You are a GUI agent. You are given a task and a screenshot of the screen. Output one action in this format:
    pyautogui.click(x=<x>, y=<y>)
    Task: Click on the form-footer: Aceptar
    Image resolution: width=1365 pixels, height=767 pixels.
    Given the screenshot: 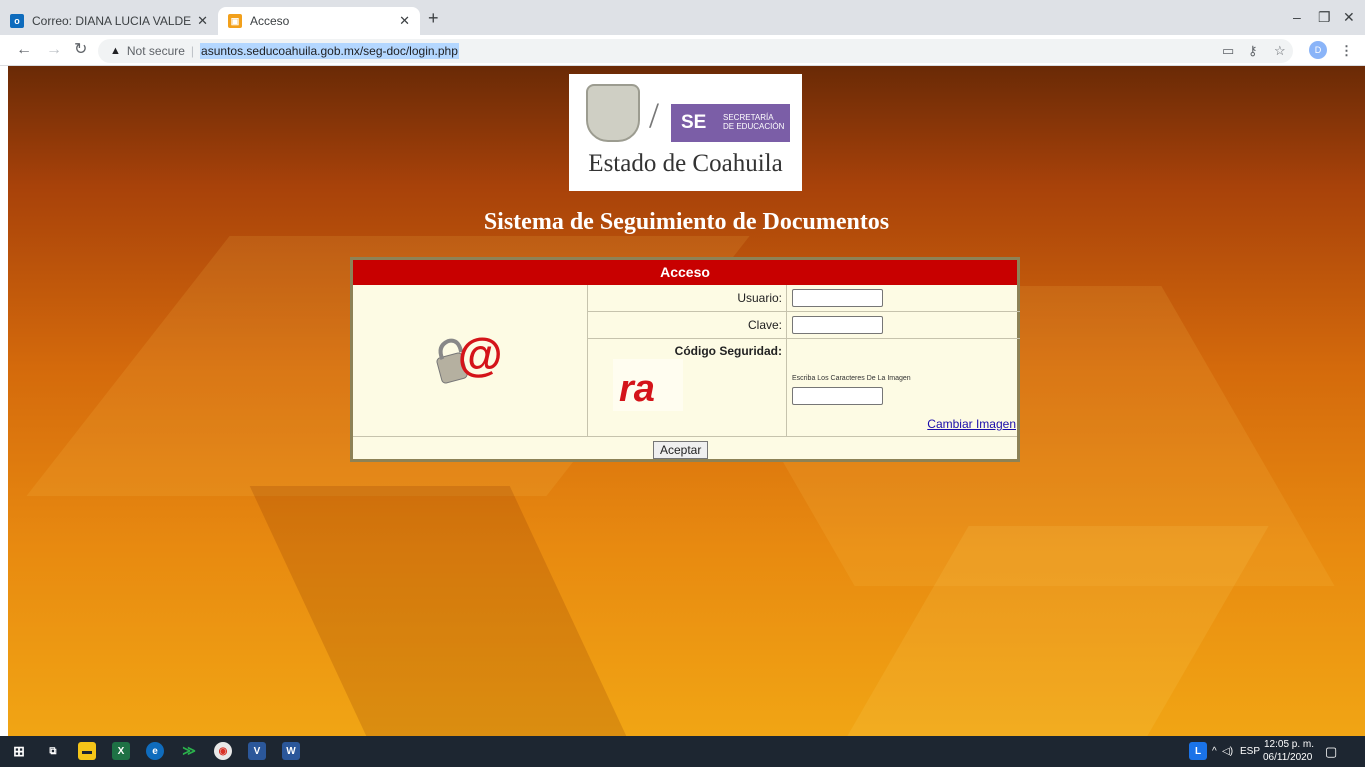 What is the action you would take?
    pyautogui.click(x=685, y=449)
    